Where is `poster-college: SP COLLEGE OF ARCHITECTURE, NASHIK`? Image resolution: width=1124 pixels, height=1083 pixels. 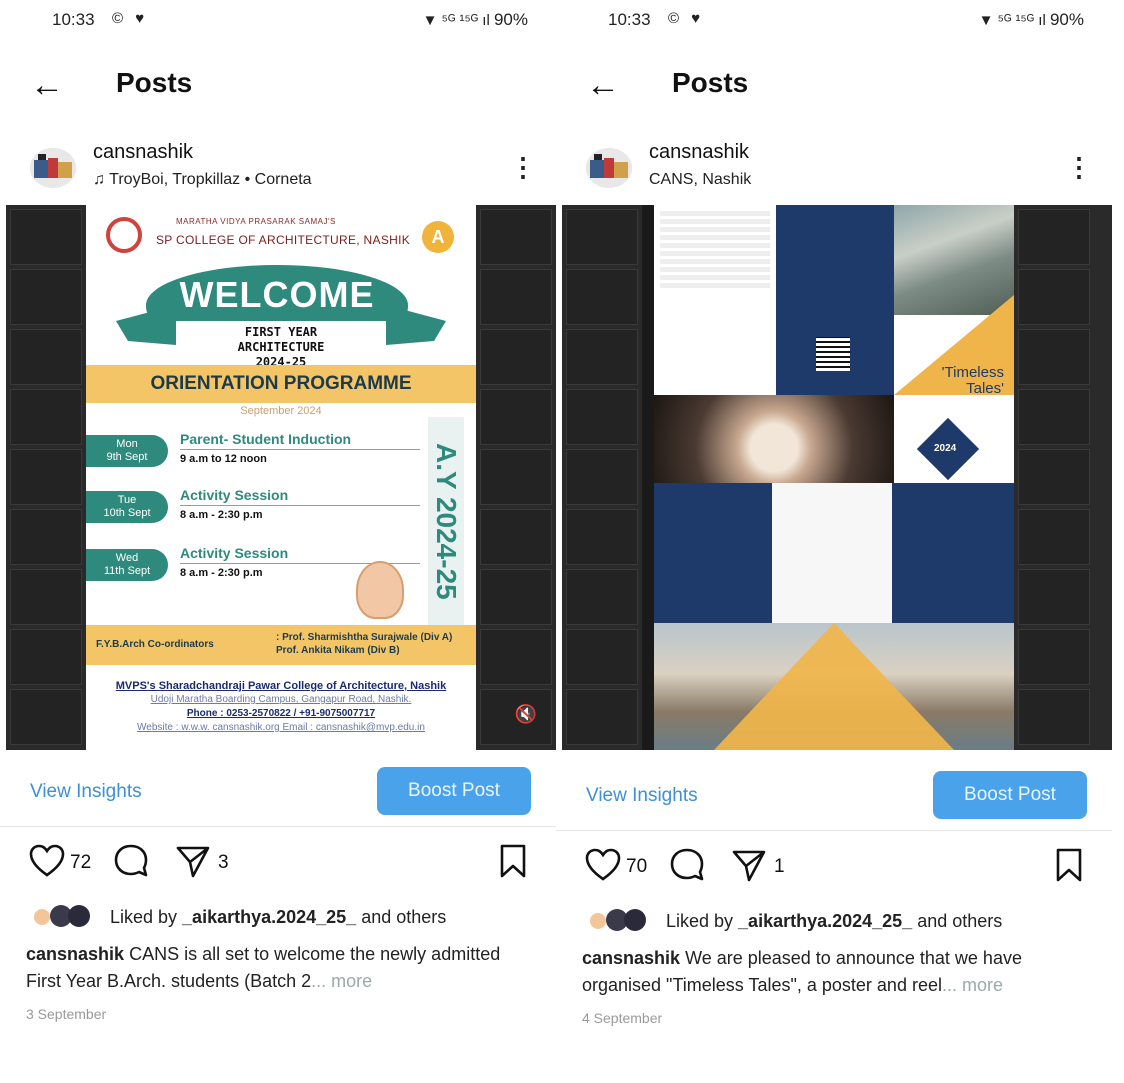 poster-college: SP COLLEGE OF ARCHITECTURE, NASHIK is located at coordinates (283, 240).